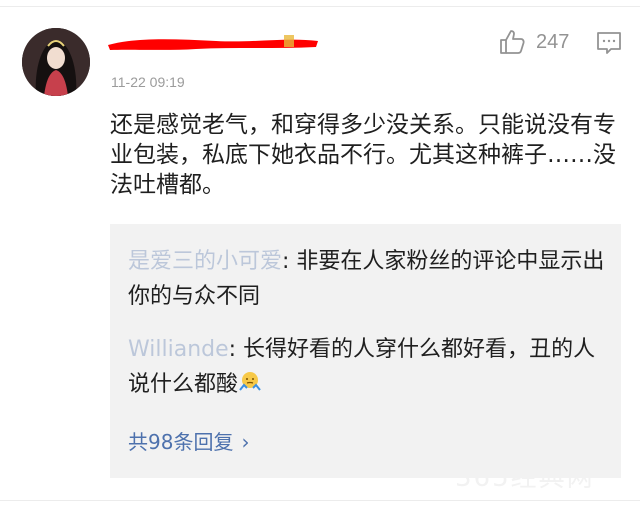 The image size is (640, 519). I want to click on reply-username: Williande, so click(178, 349).